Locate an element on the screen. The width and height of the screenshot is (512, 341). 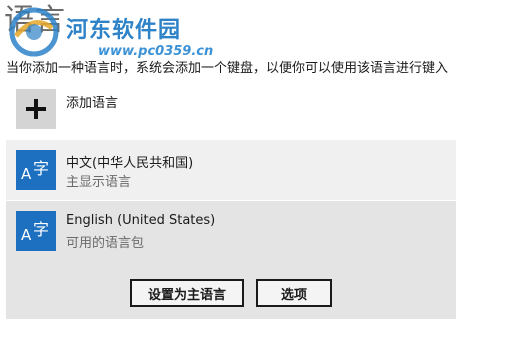
page-description: 当你添加一种语言时，系统会添加一个键盘，以便你可以使用该语言进行键入 is located at coordinates (227, 68).